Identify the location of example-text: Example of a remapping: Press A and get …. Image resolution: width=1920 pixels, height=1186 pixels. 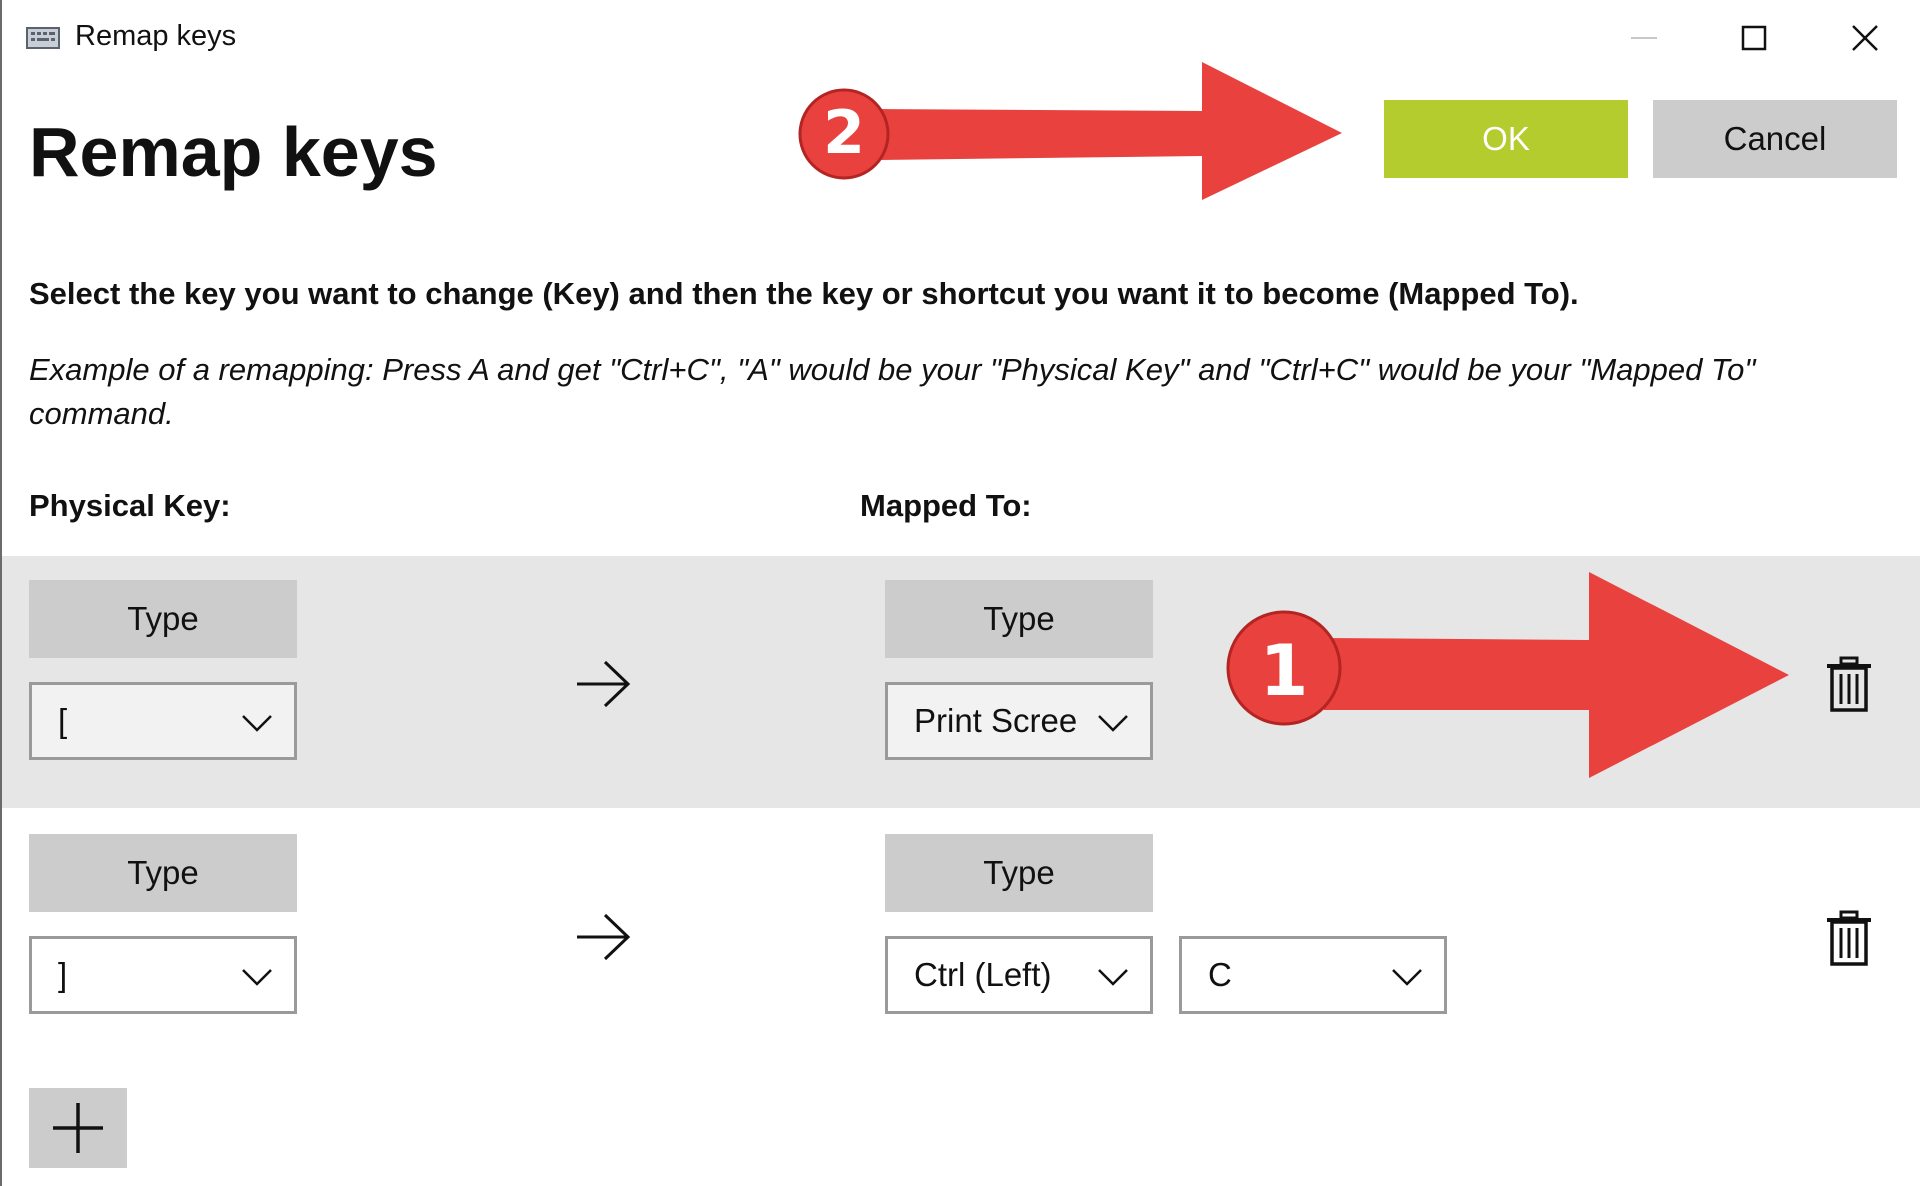
(969, 392).